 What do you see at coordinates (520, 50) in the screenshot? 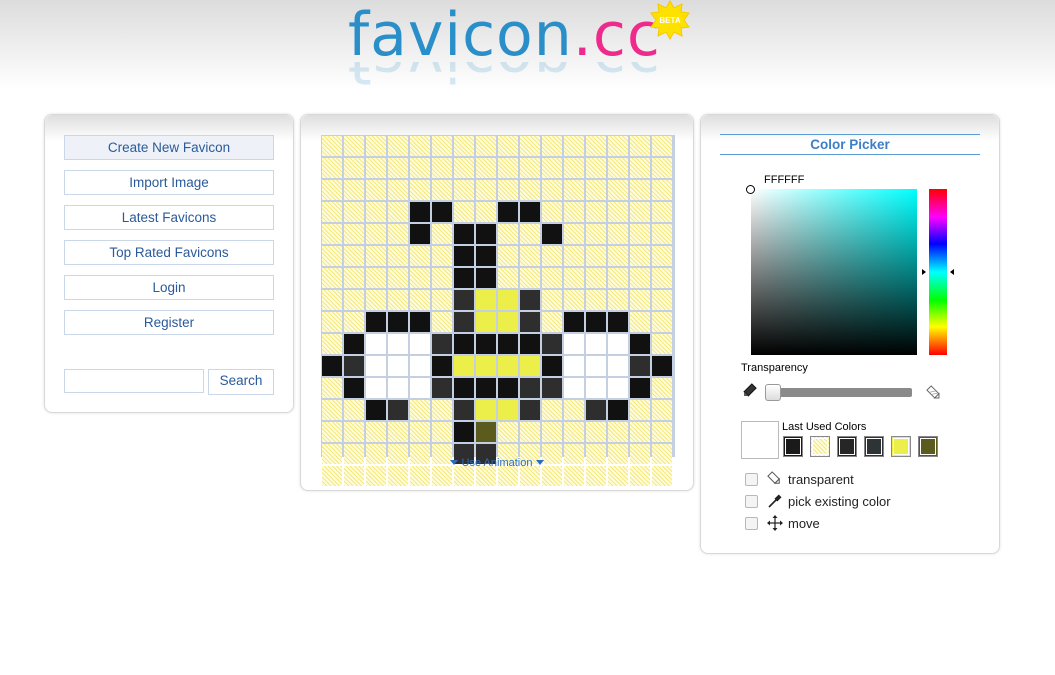
I see `site-logo: favicon.cc favicon.cc BETA` at bounding box center [520, 50].